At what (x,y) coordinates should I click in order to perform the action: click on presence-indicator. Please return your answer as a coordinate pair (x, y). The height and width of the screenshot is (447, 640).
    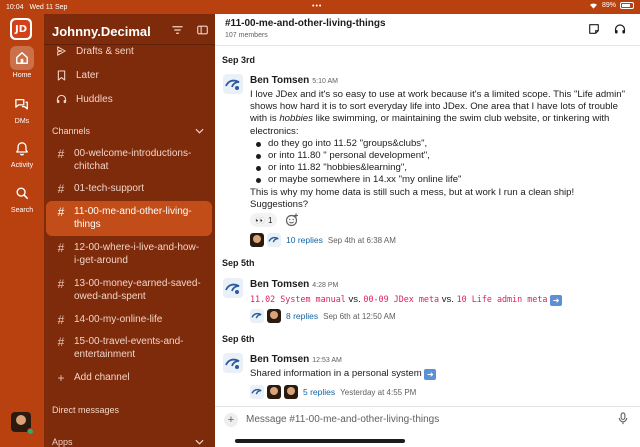
    Looking at the image, I should click on (30, 431).